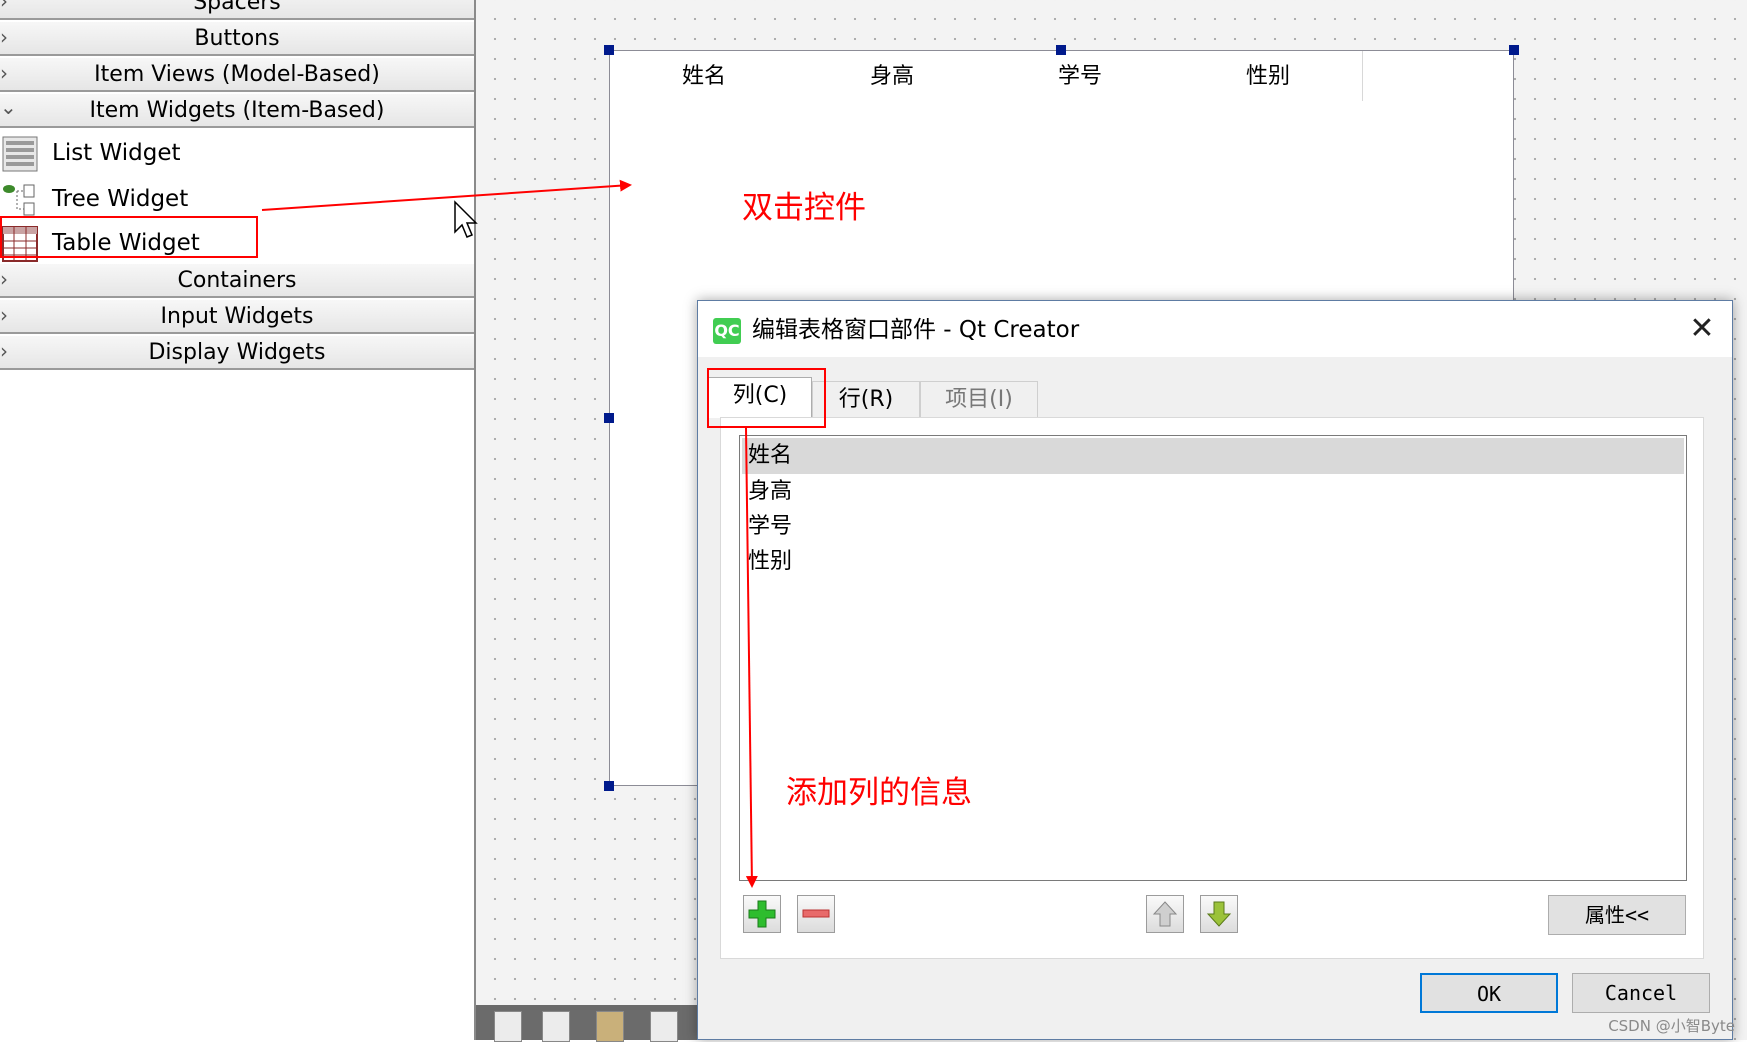 The height and width of the screenshot is (1042, 1747). What do you see at coordinates (508, 1026) in the screenshot?
I see `new-file-icon` at bounding box center [508, 1026].